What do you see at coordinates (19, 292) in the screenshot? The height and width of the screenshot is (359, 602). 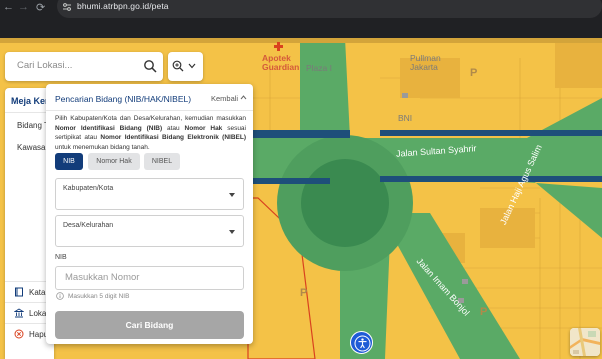 I see `book-icon` at bounding box center [19, 292].